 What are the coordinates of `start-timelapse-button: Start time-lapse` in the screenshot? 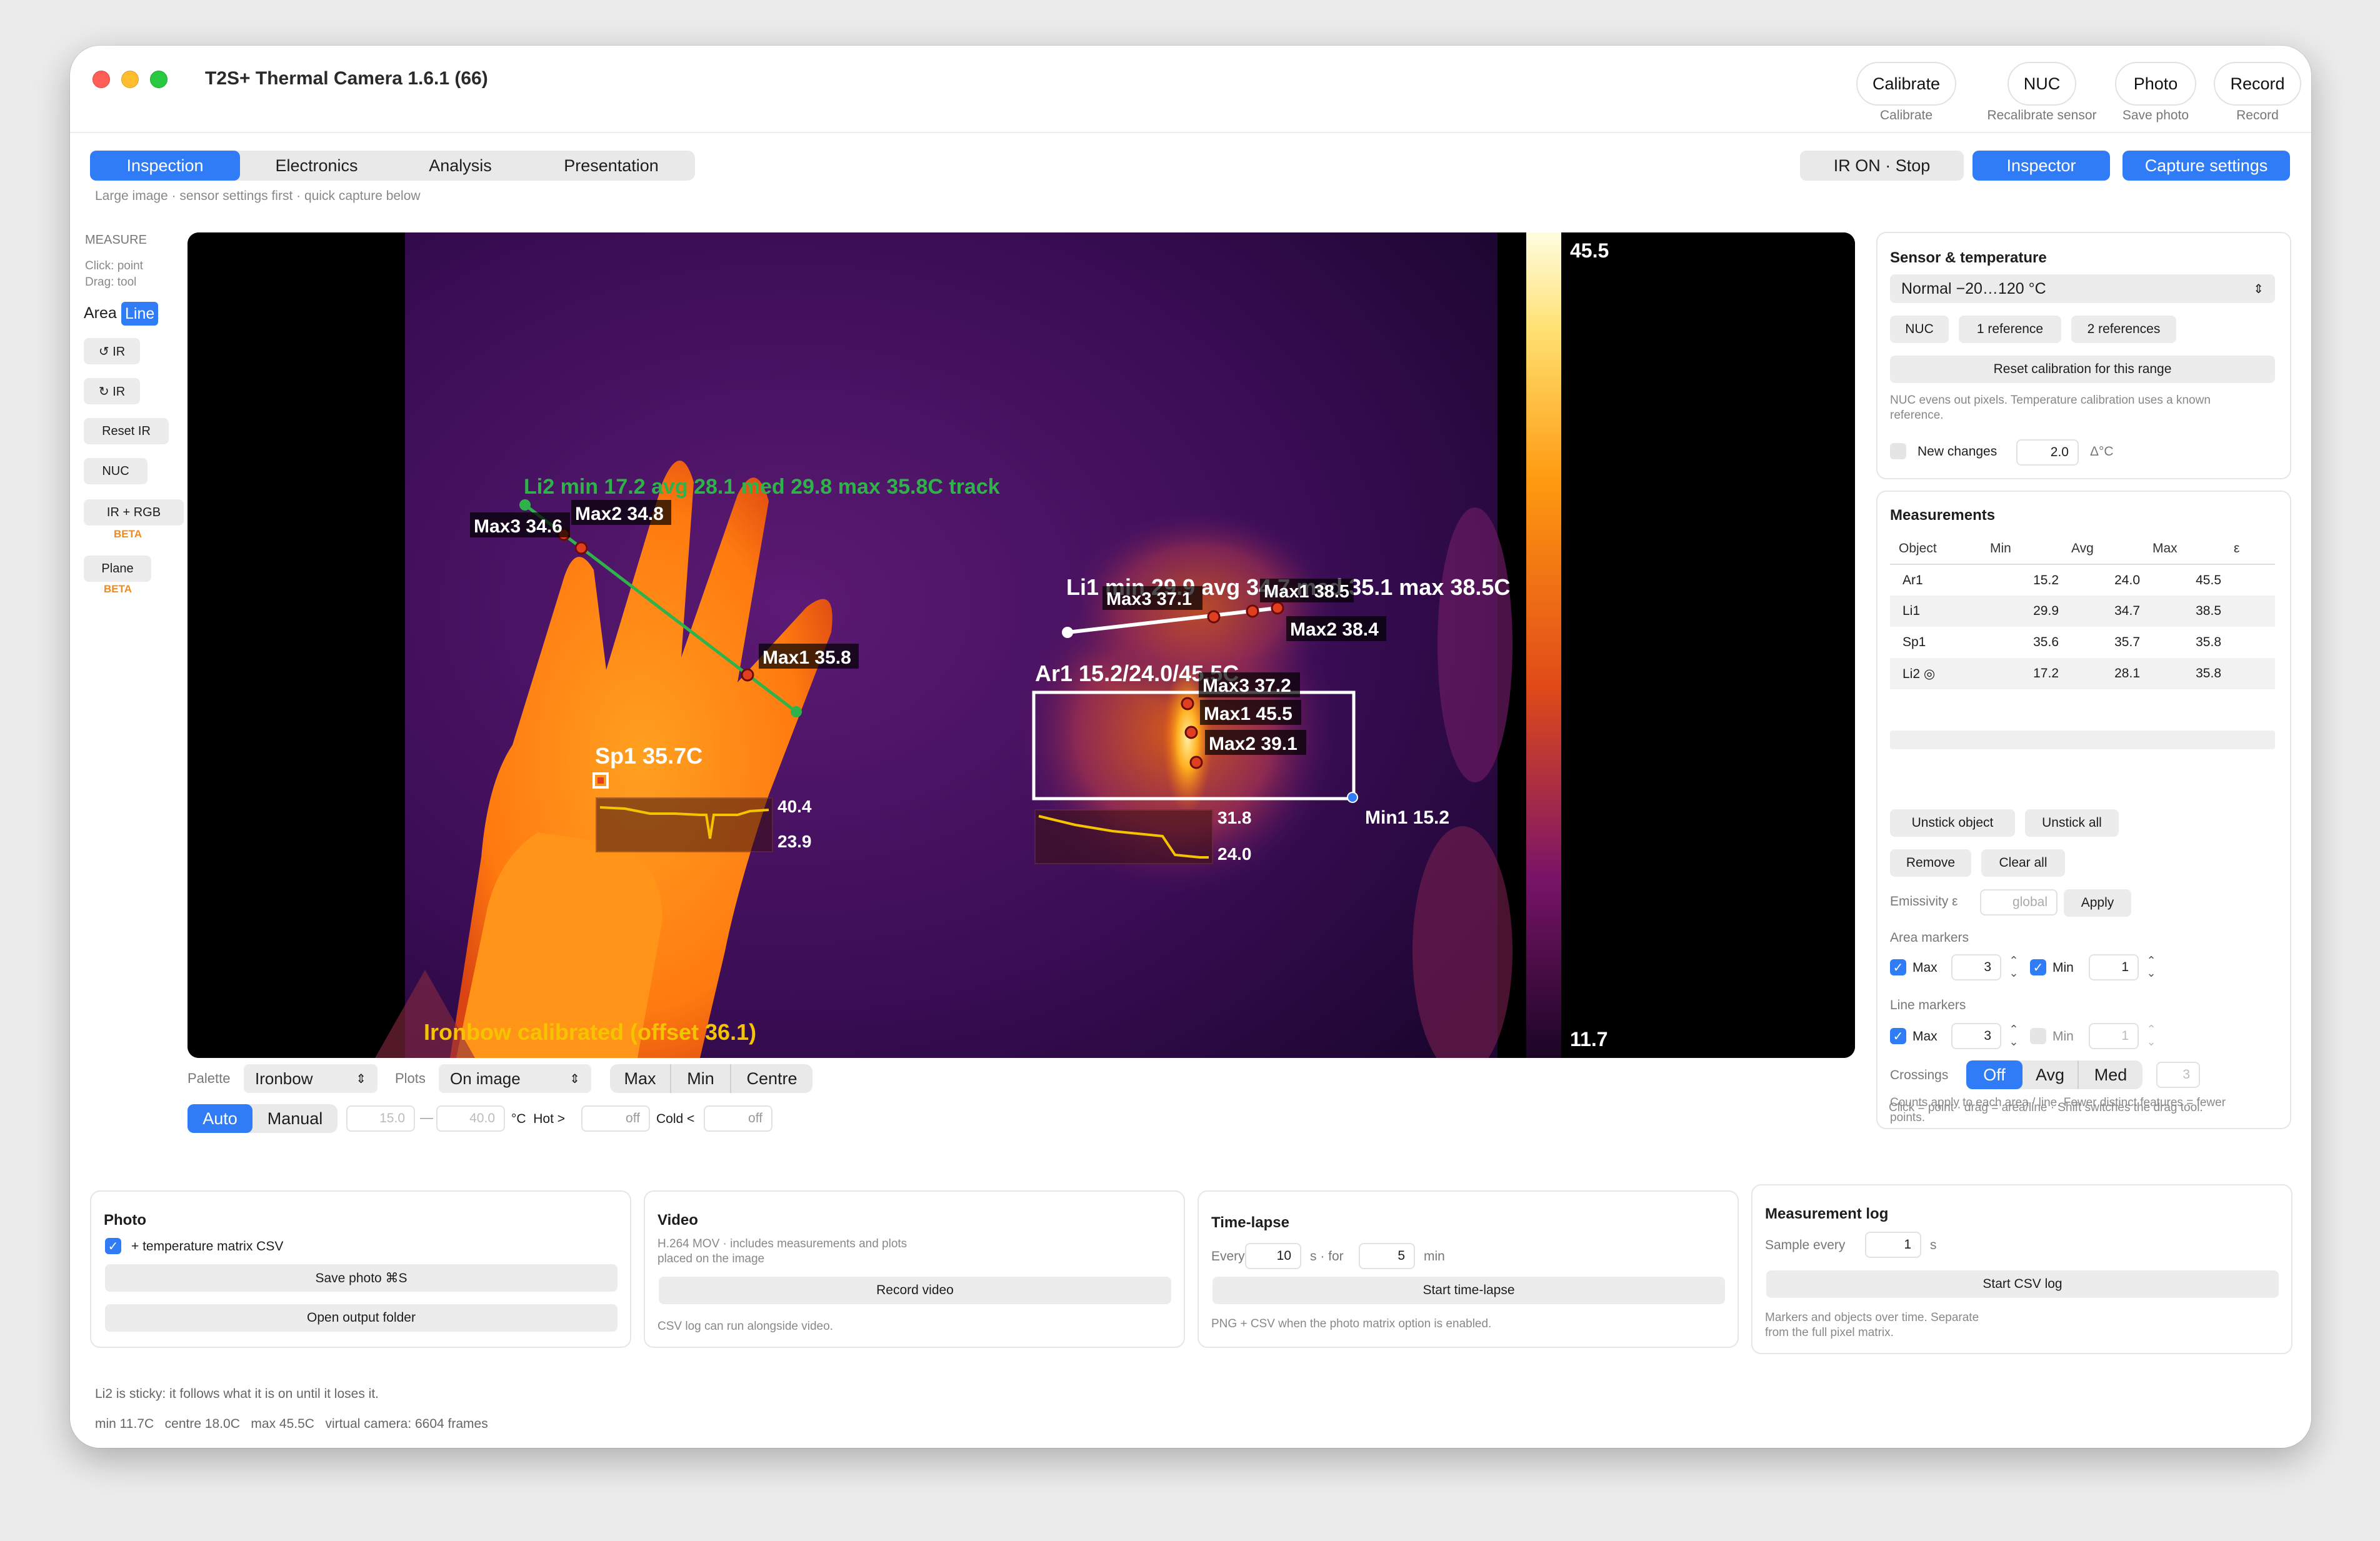 It's located at (1468, 1290).